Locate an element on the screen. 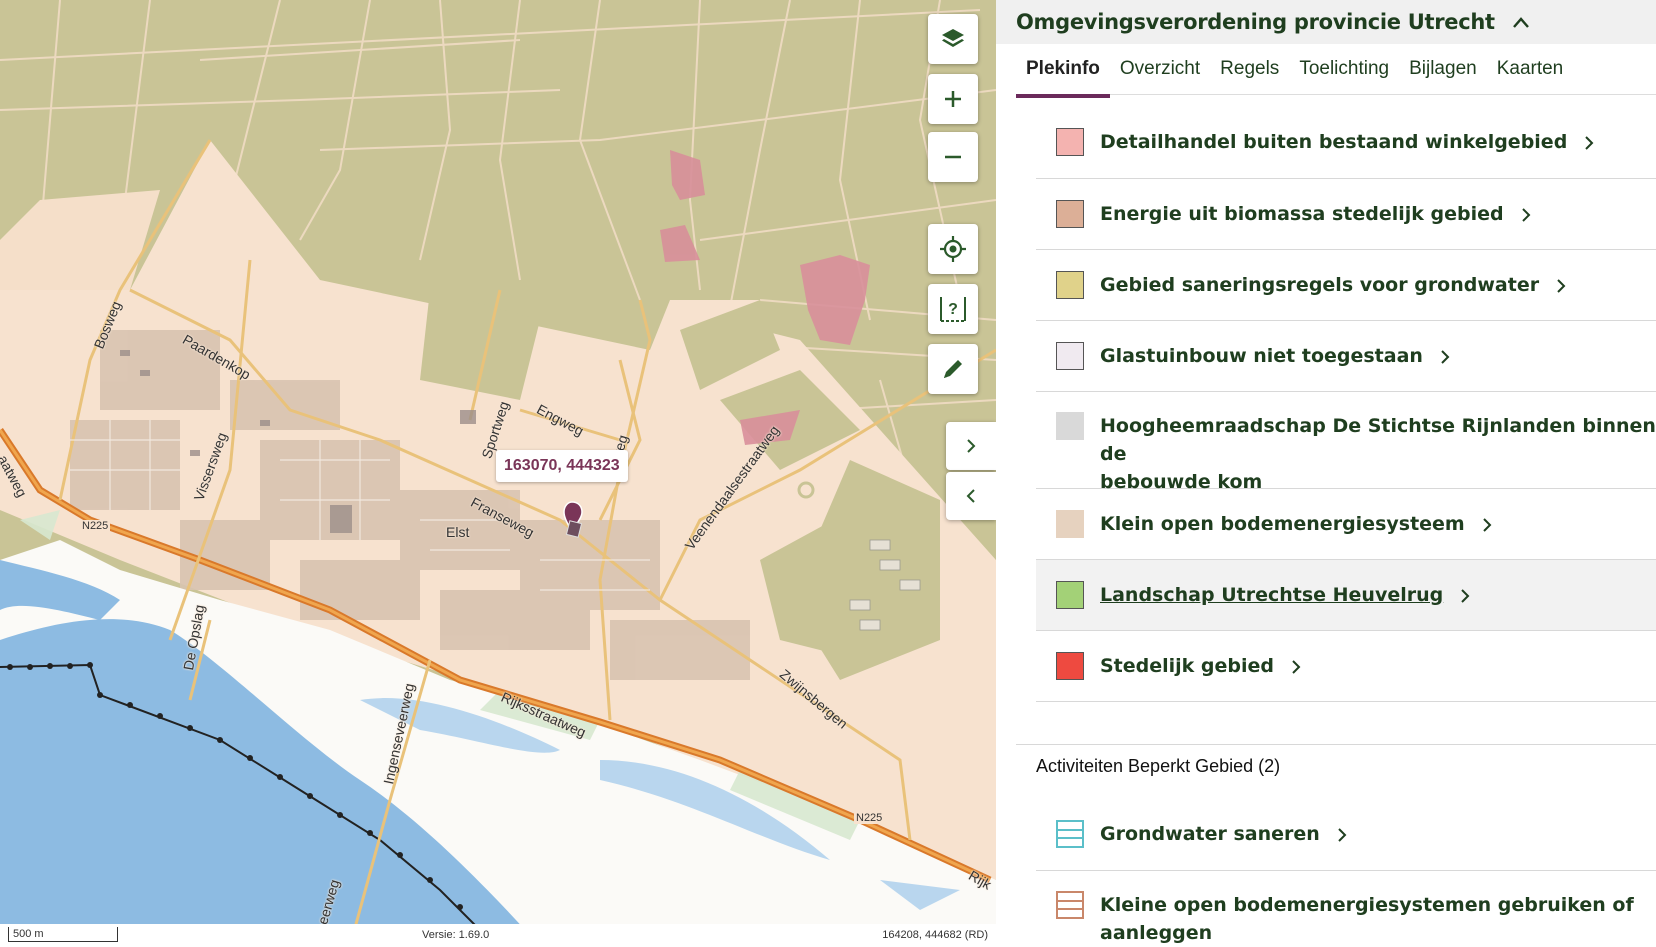 This screenshot has width=1656, height=947. panel-header: Omgevingsverordening provincie Utrecht is located at coordinates (1326, 22).